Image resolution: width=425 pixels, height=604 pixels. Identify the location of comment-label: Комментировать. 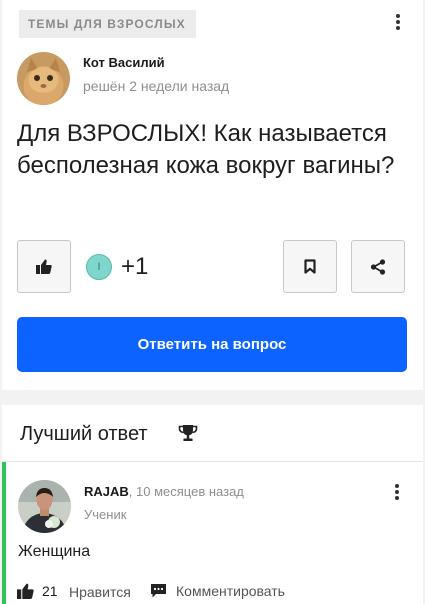
(230, 591).